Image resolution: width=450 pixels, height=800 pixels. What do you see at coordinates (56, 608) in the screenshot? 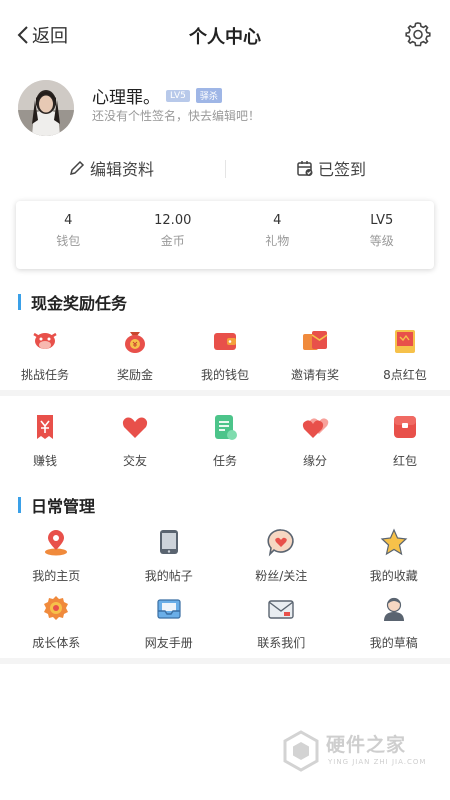
I see `medal-icon` at bounding box center [56, 608].